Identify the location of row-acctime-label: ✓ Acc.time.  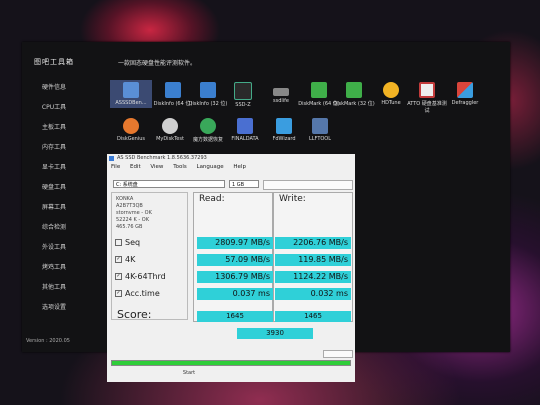
(137, 293).